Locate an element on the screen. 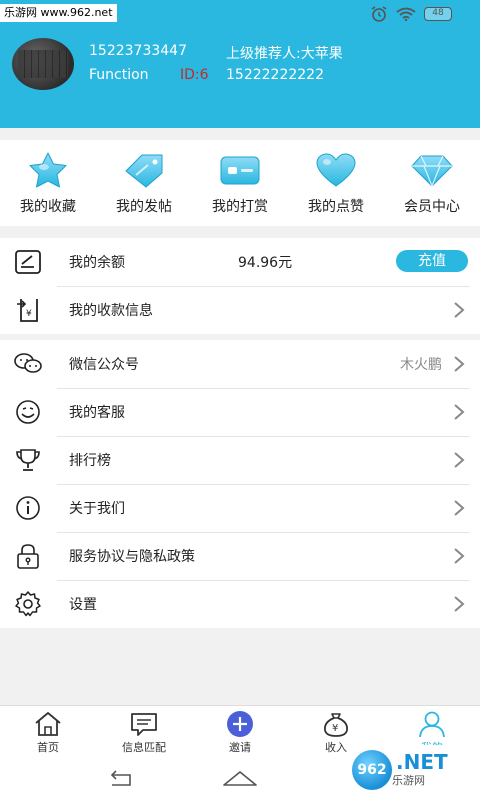 This screenshot has width=480, height=800. watermark-ball: 962 is located at coordinates (372, 770).